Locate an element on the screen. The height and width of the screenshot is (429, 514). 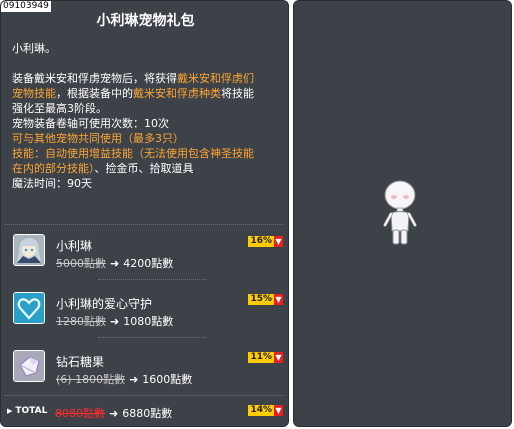
desc-text: 将技能 is located at coordinates (237, 93).